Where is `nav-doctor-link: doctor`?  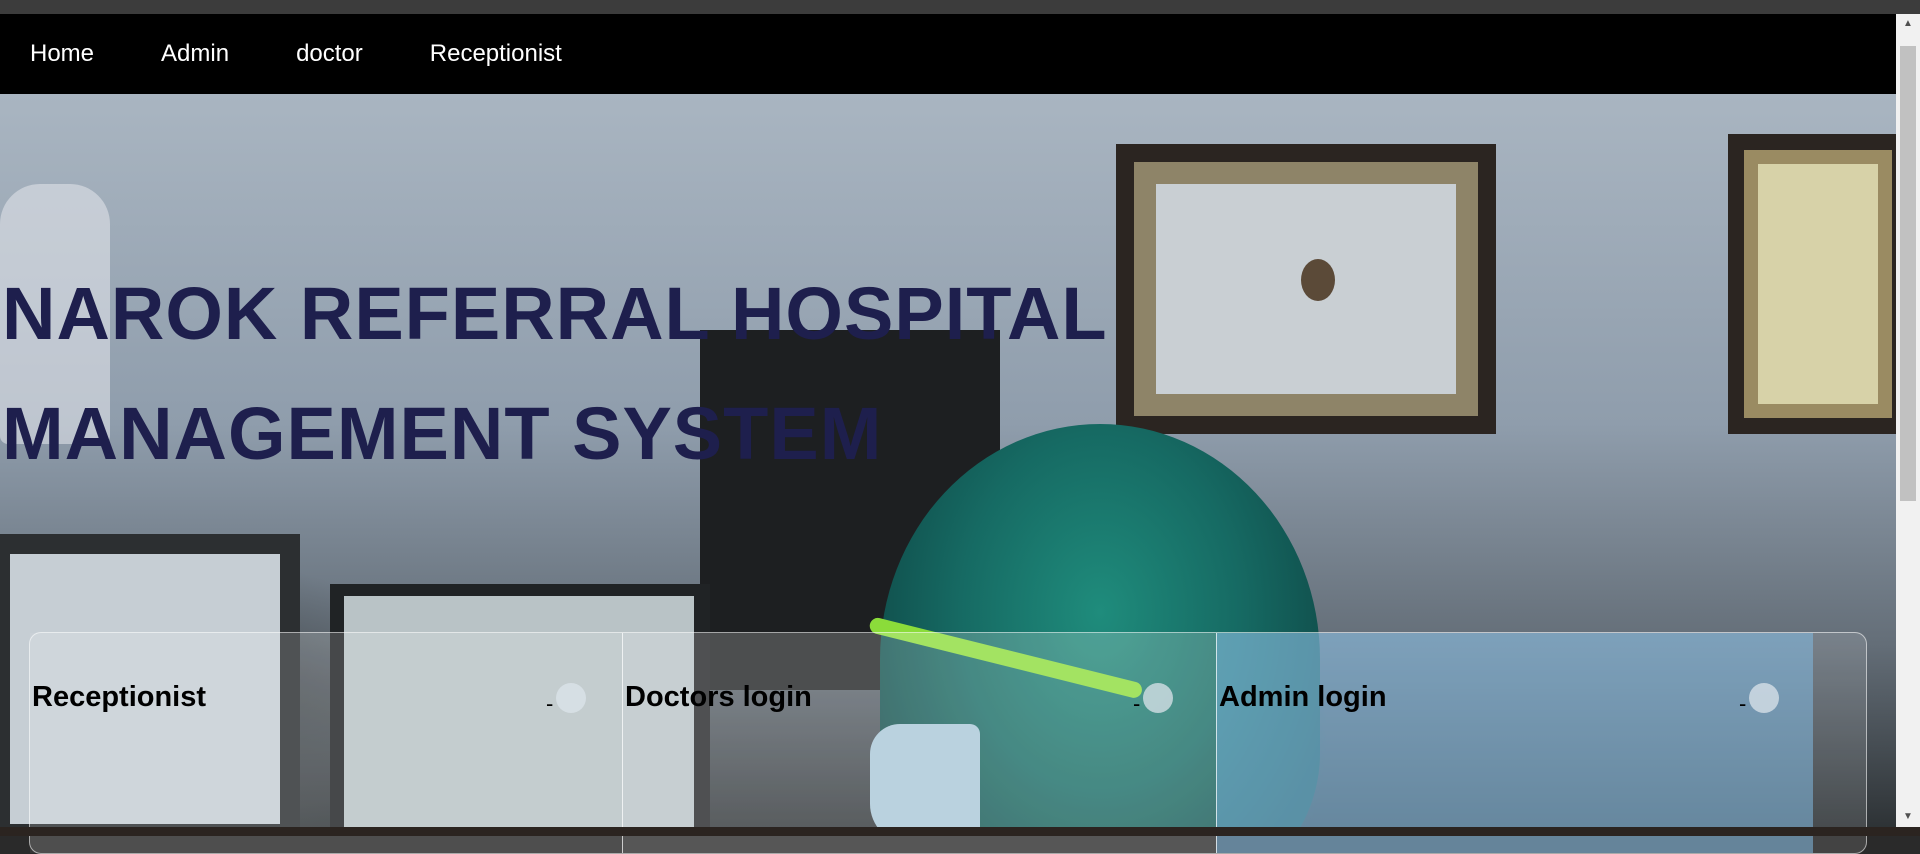
nav-doctor-link: doctor is located at coordinates (329, 54).